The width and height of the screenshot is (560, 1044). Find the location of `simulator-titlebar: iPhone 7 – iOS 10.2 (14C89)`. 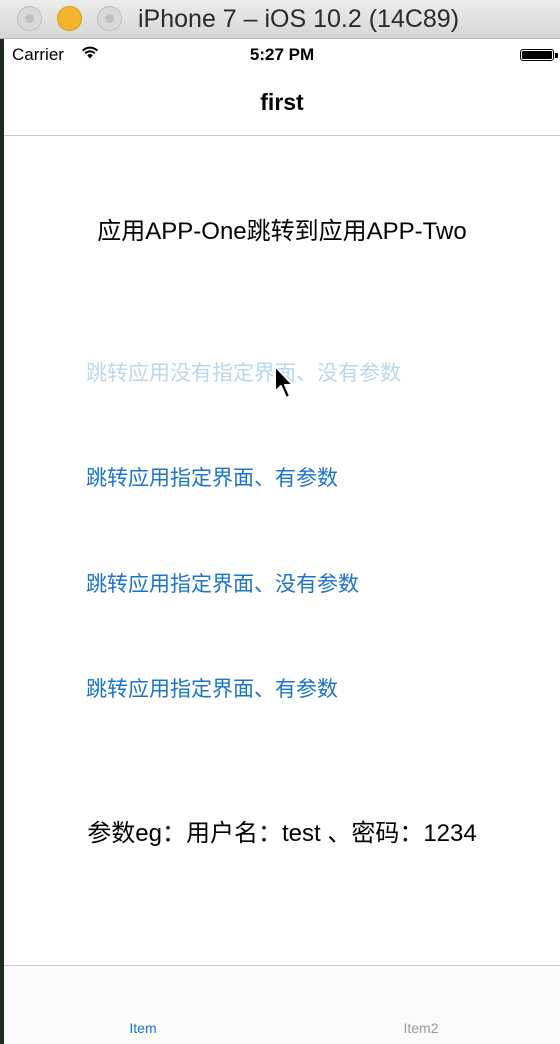

simulator-titlebar: iPhone 7 – iOS 10.2 (14C89) is located at coordinates (280, 19).